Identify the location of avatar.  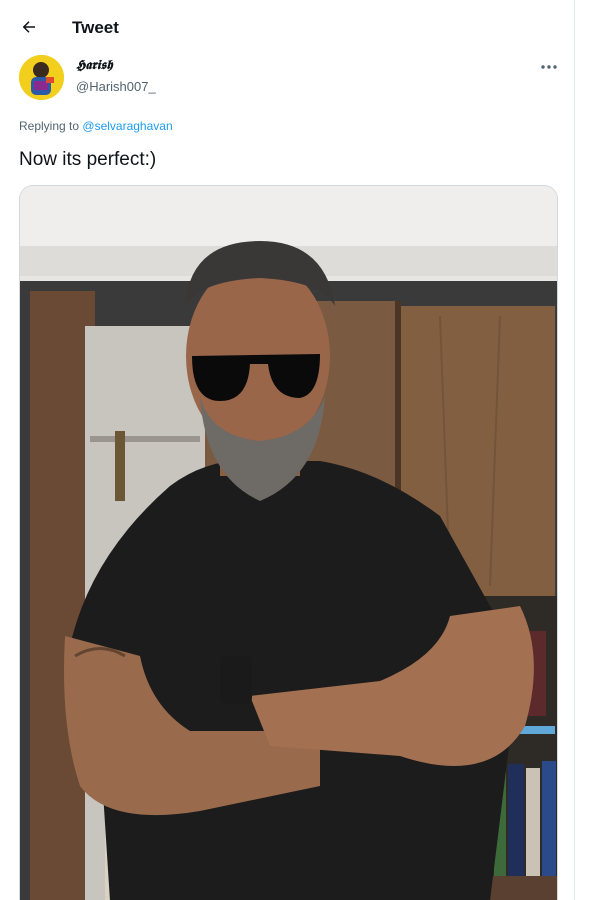
(41, 77).